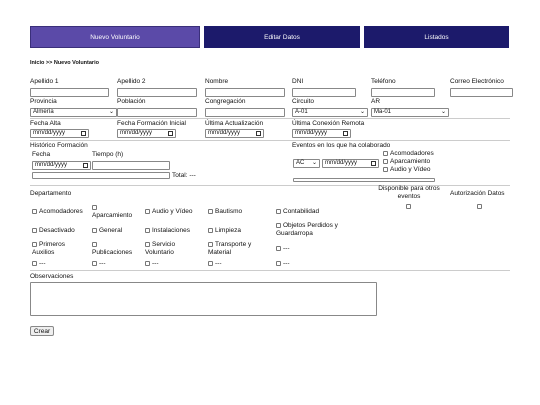 The height and width of the screenshot is (405, 540). I want to click on departamento-item: Objetos Perdidos y Guardarropa, so click(316, 230).